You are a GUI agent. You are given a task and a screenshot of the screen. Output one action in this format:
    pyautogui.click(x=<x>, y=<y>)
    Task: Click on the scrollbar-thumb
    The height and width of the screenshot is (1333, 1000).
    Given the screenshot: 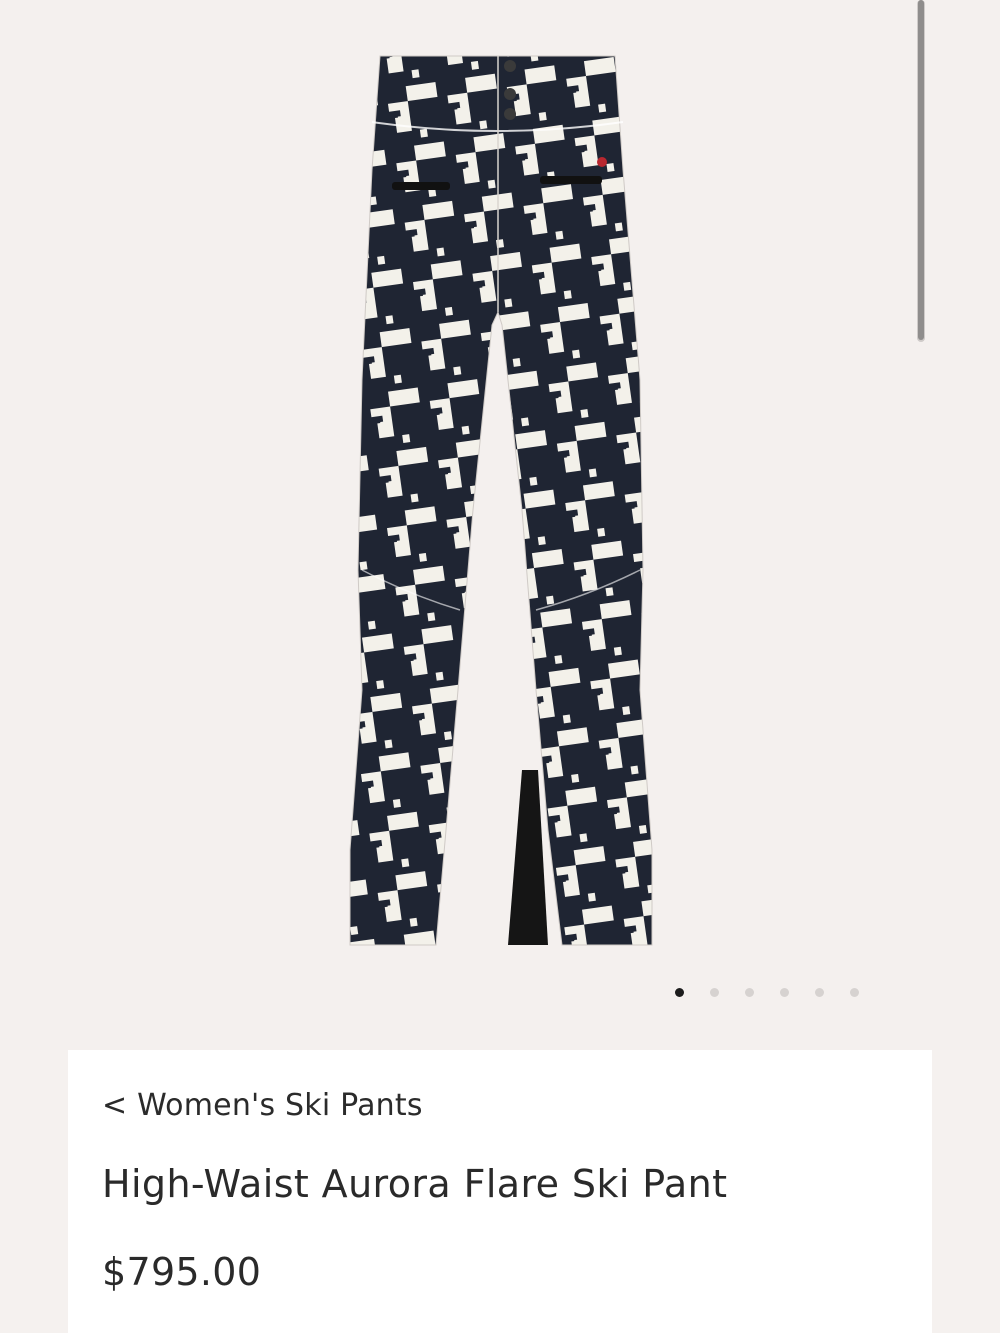 What is the action you would take?
    pyautogui.click(x=921, y=170)
    